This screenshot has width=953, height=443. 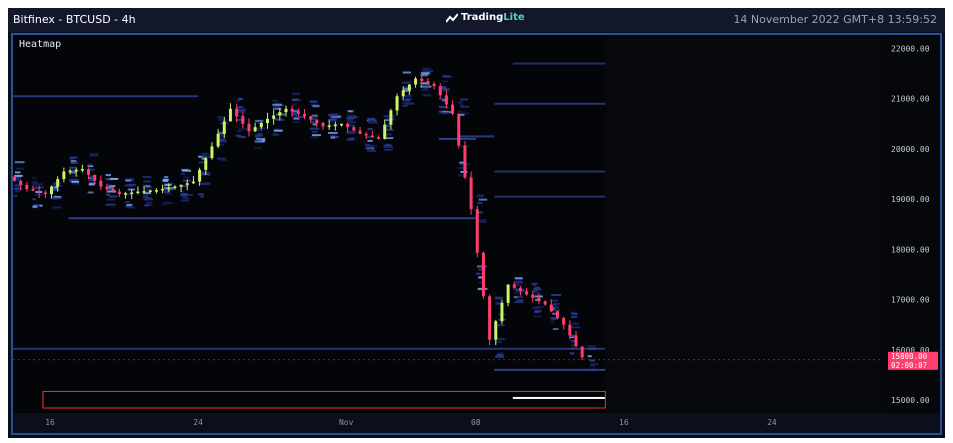 What do you see at coordinates (910, 149) in the screenshot?
I see `y-tick-label: 20000.00` at bounding box center [910, 149].